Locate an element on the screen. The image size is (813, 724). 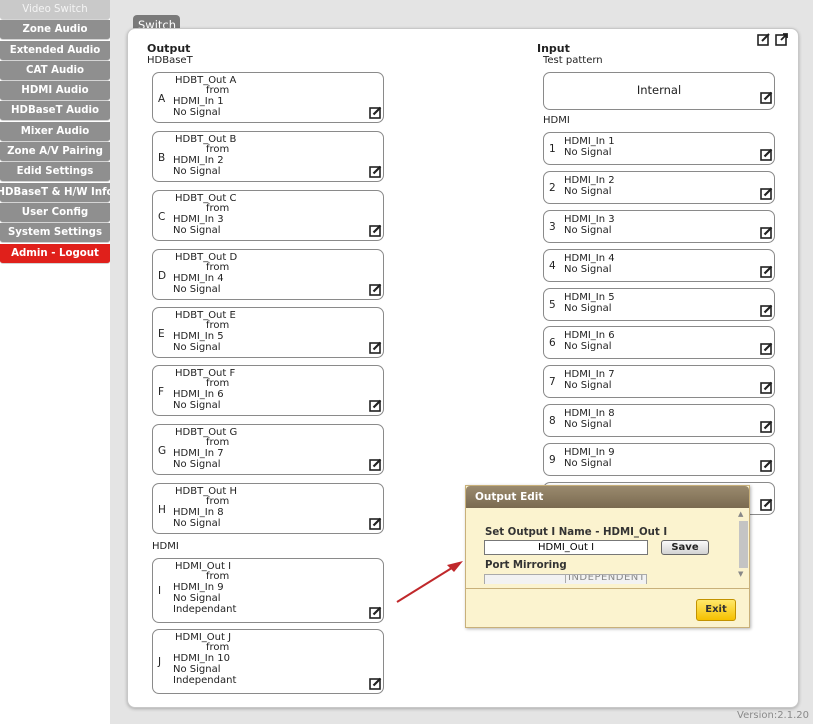
sidebar-item: CAT Audio is located at coordinates (55, 70).